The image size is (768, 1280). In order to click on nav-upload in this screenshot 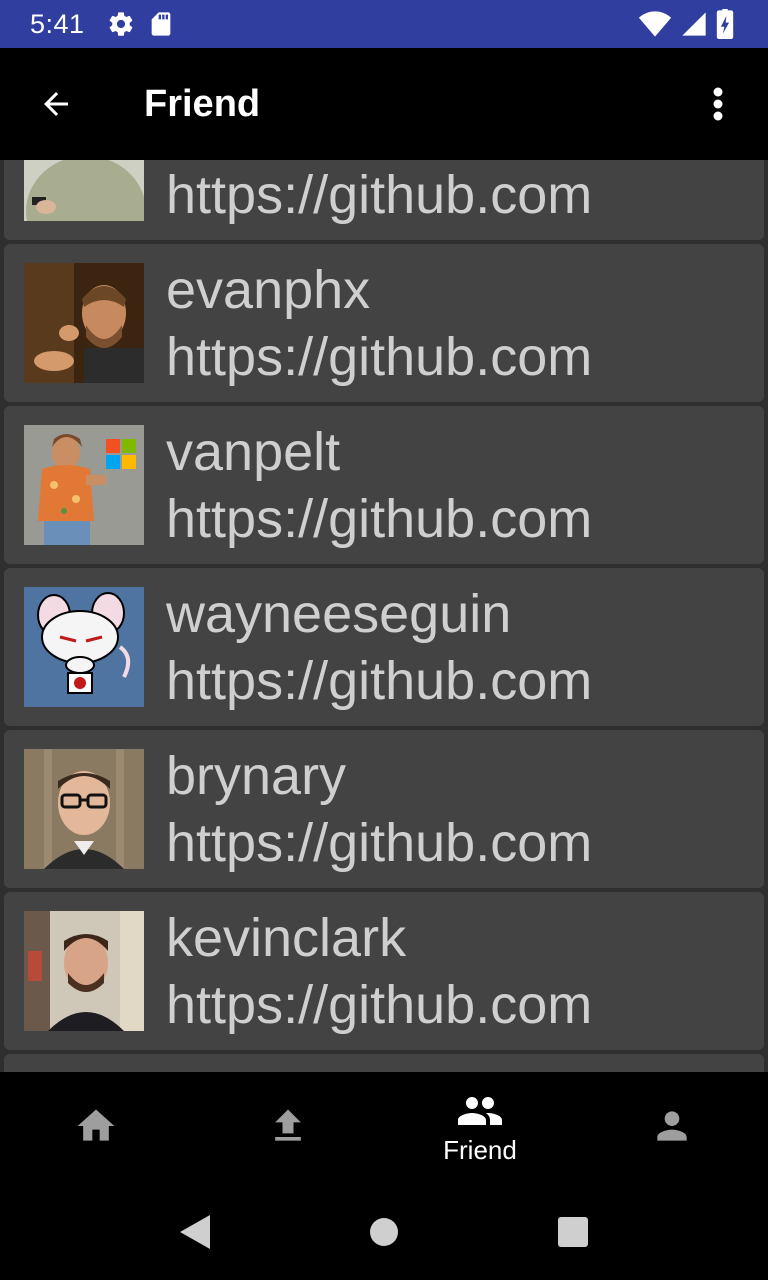, I will do `click(288, 1128)`.